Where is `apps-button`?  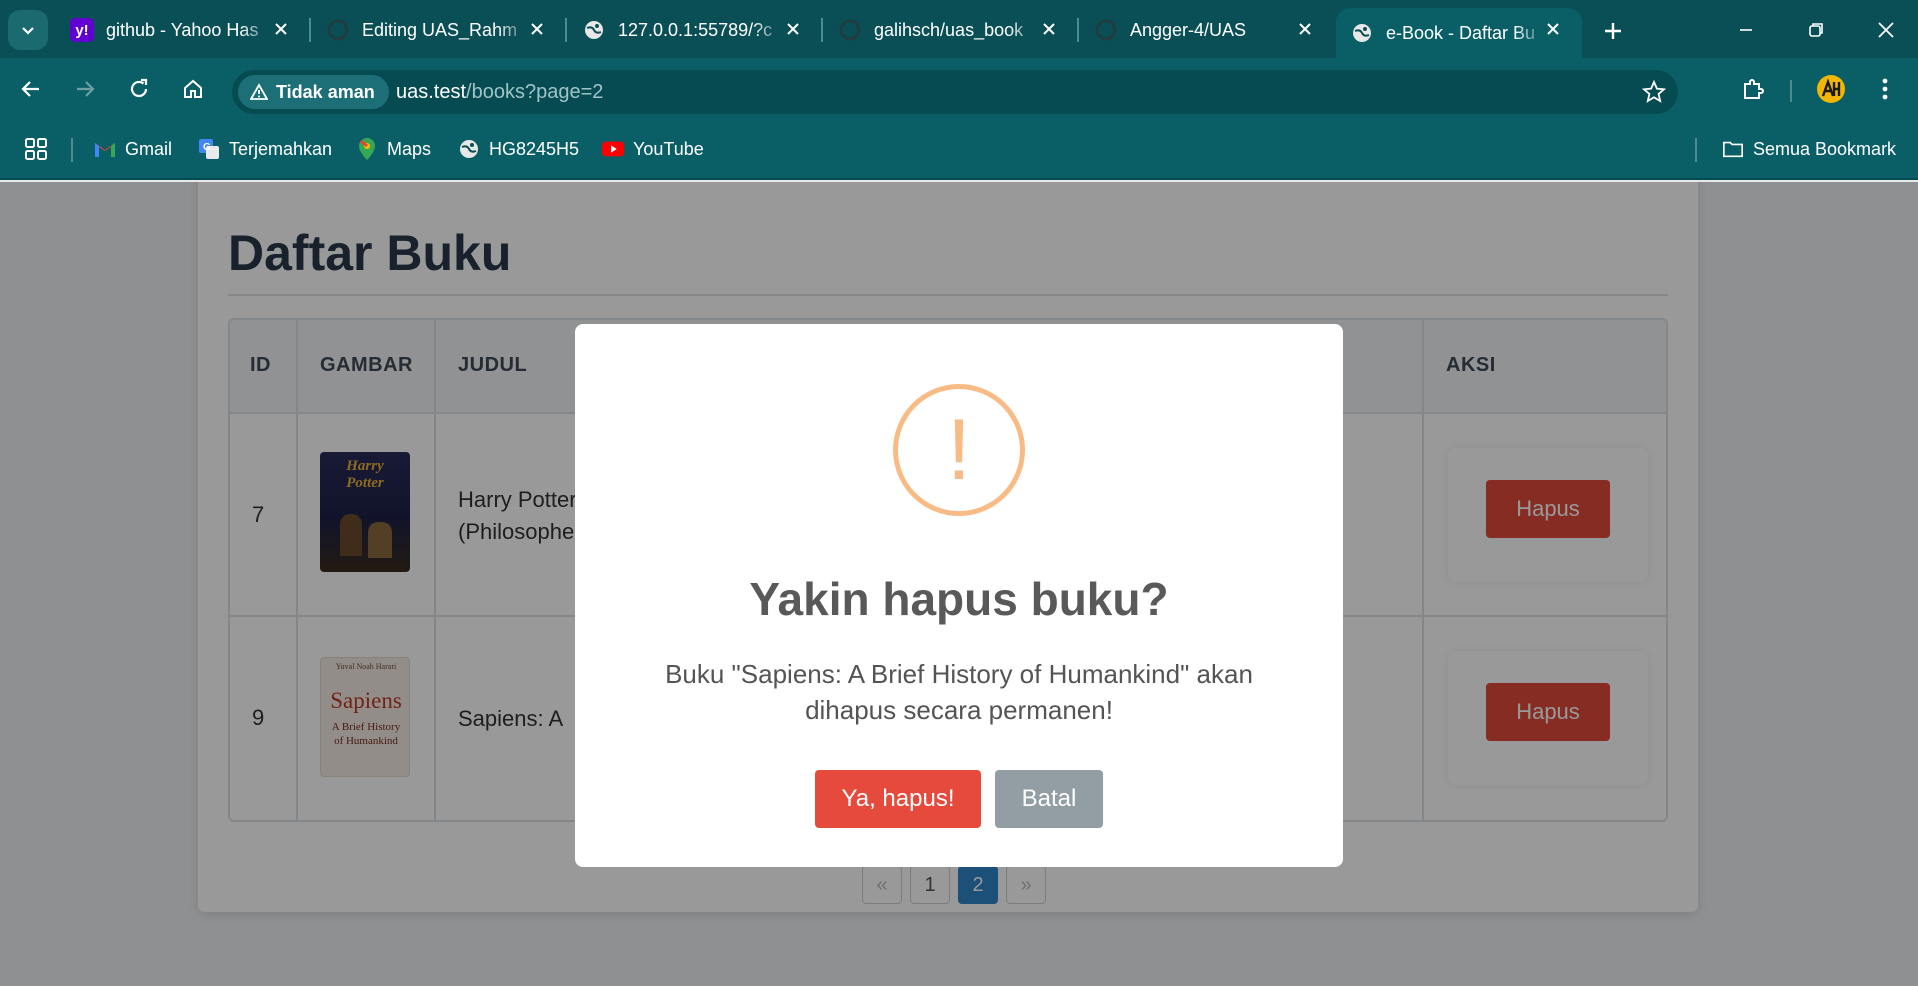
apps-button is located at coordinates (36, 149).